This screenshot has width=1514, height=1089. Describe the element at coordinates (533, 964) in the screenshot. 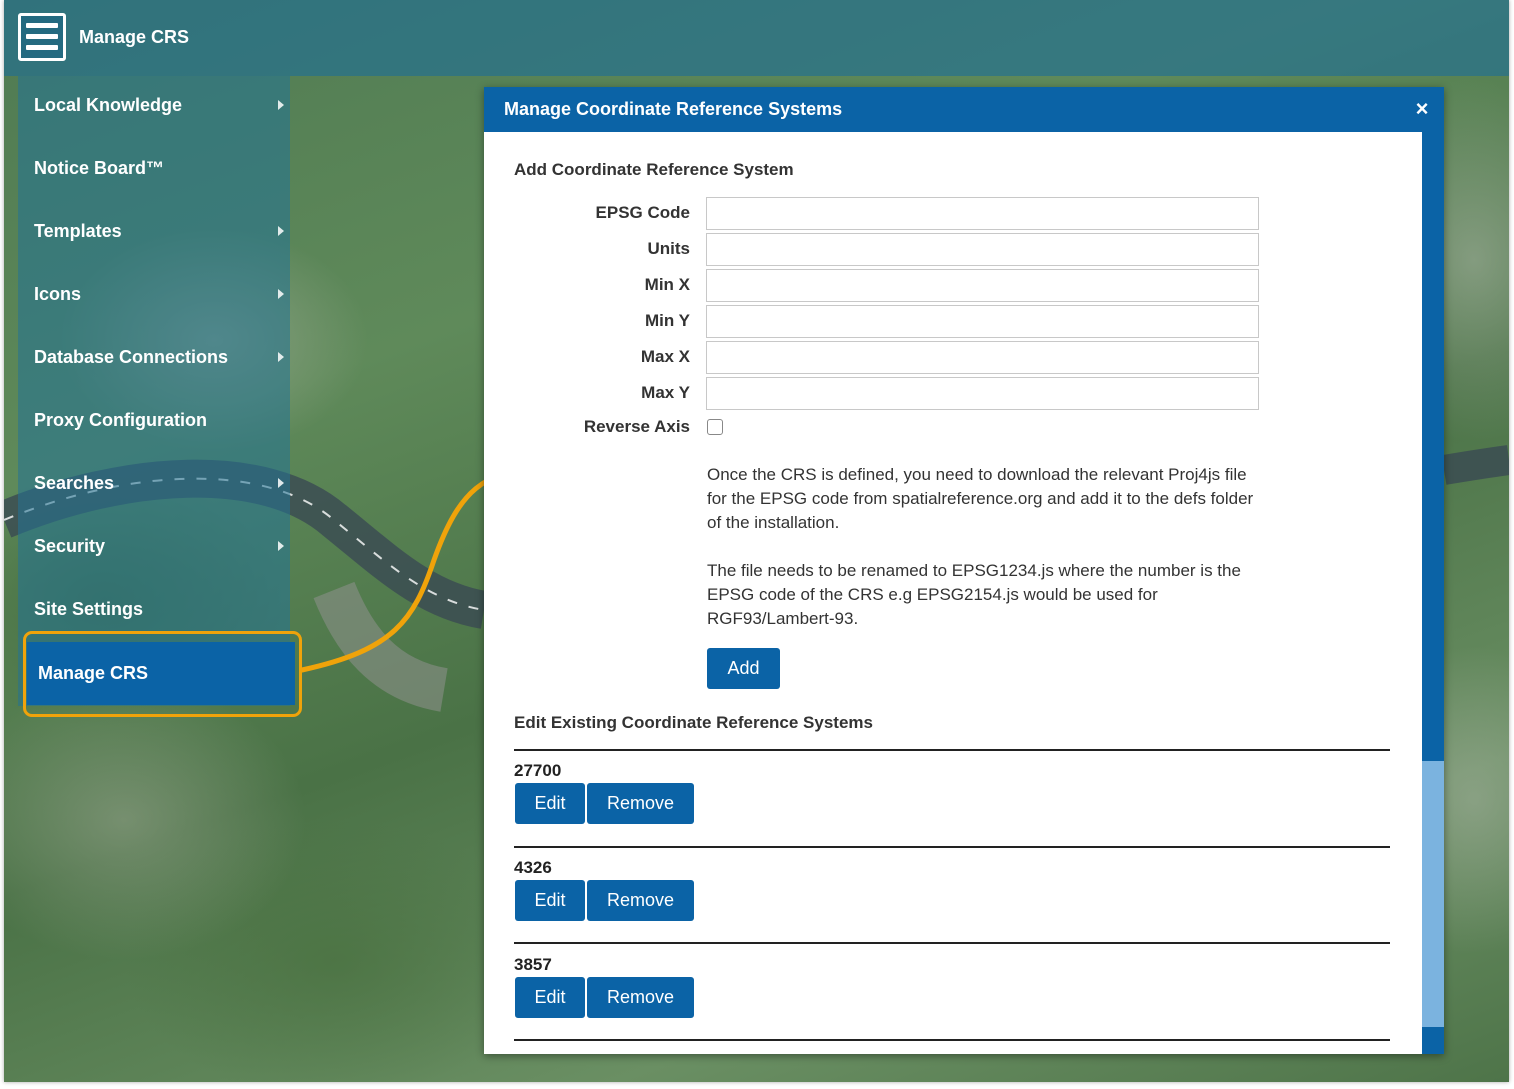

I see `crs-code: 3857` at that location.